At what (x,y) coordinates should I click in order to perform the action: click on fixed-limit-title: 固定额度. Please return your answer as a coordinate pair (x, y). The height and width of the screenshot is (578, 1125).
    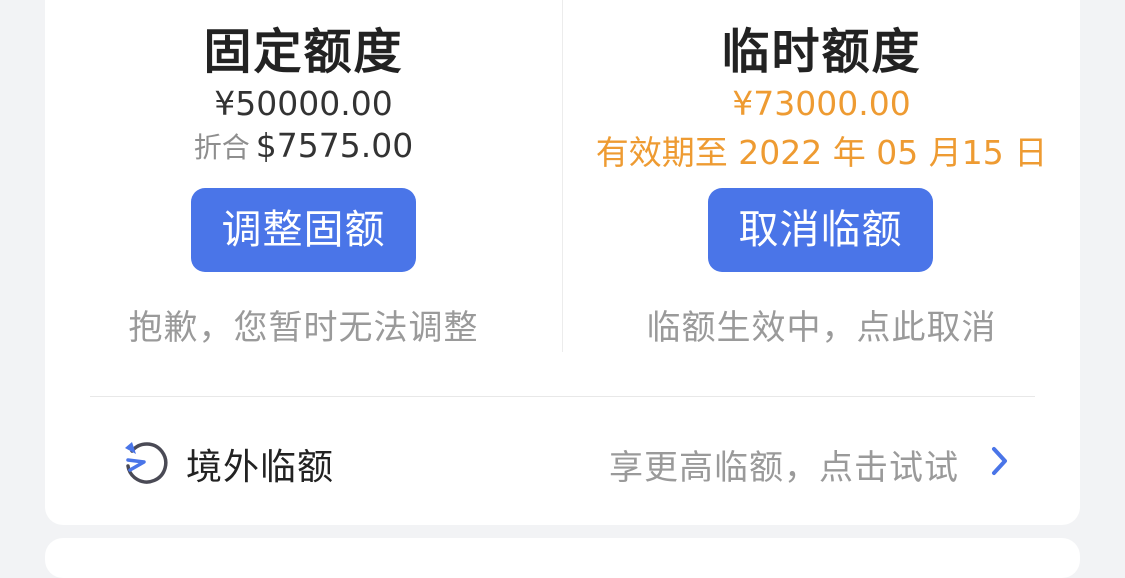
    Looking at the image, I should click on (303, 52).